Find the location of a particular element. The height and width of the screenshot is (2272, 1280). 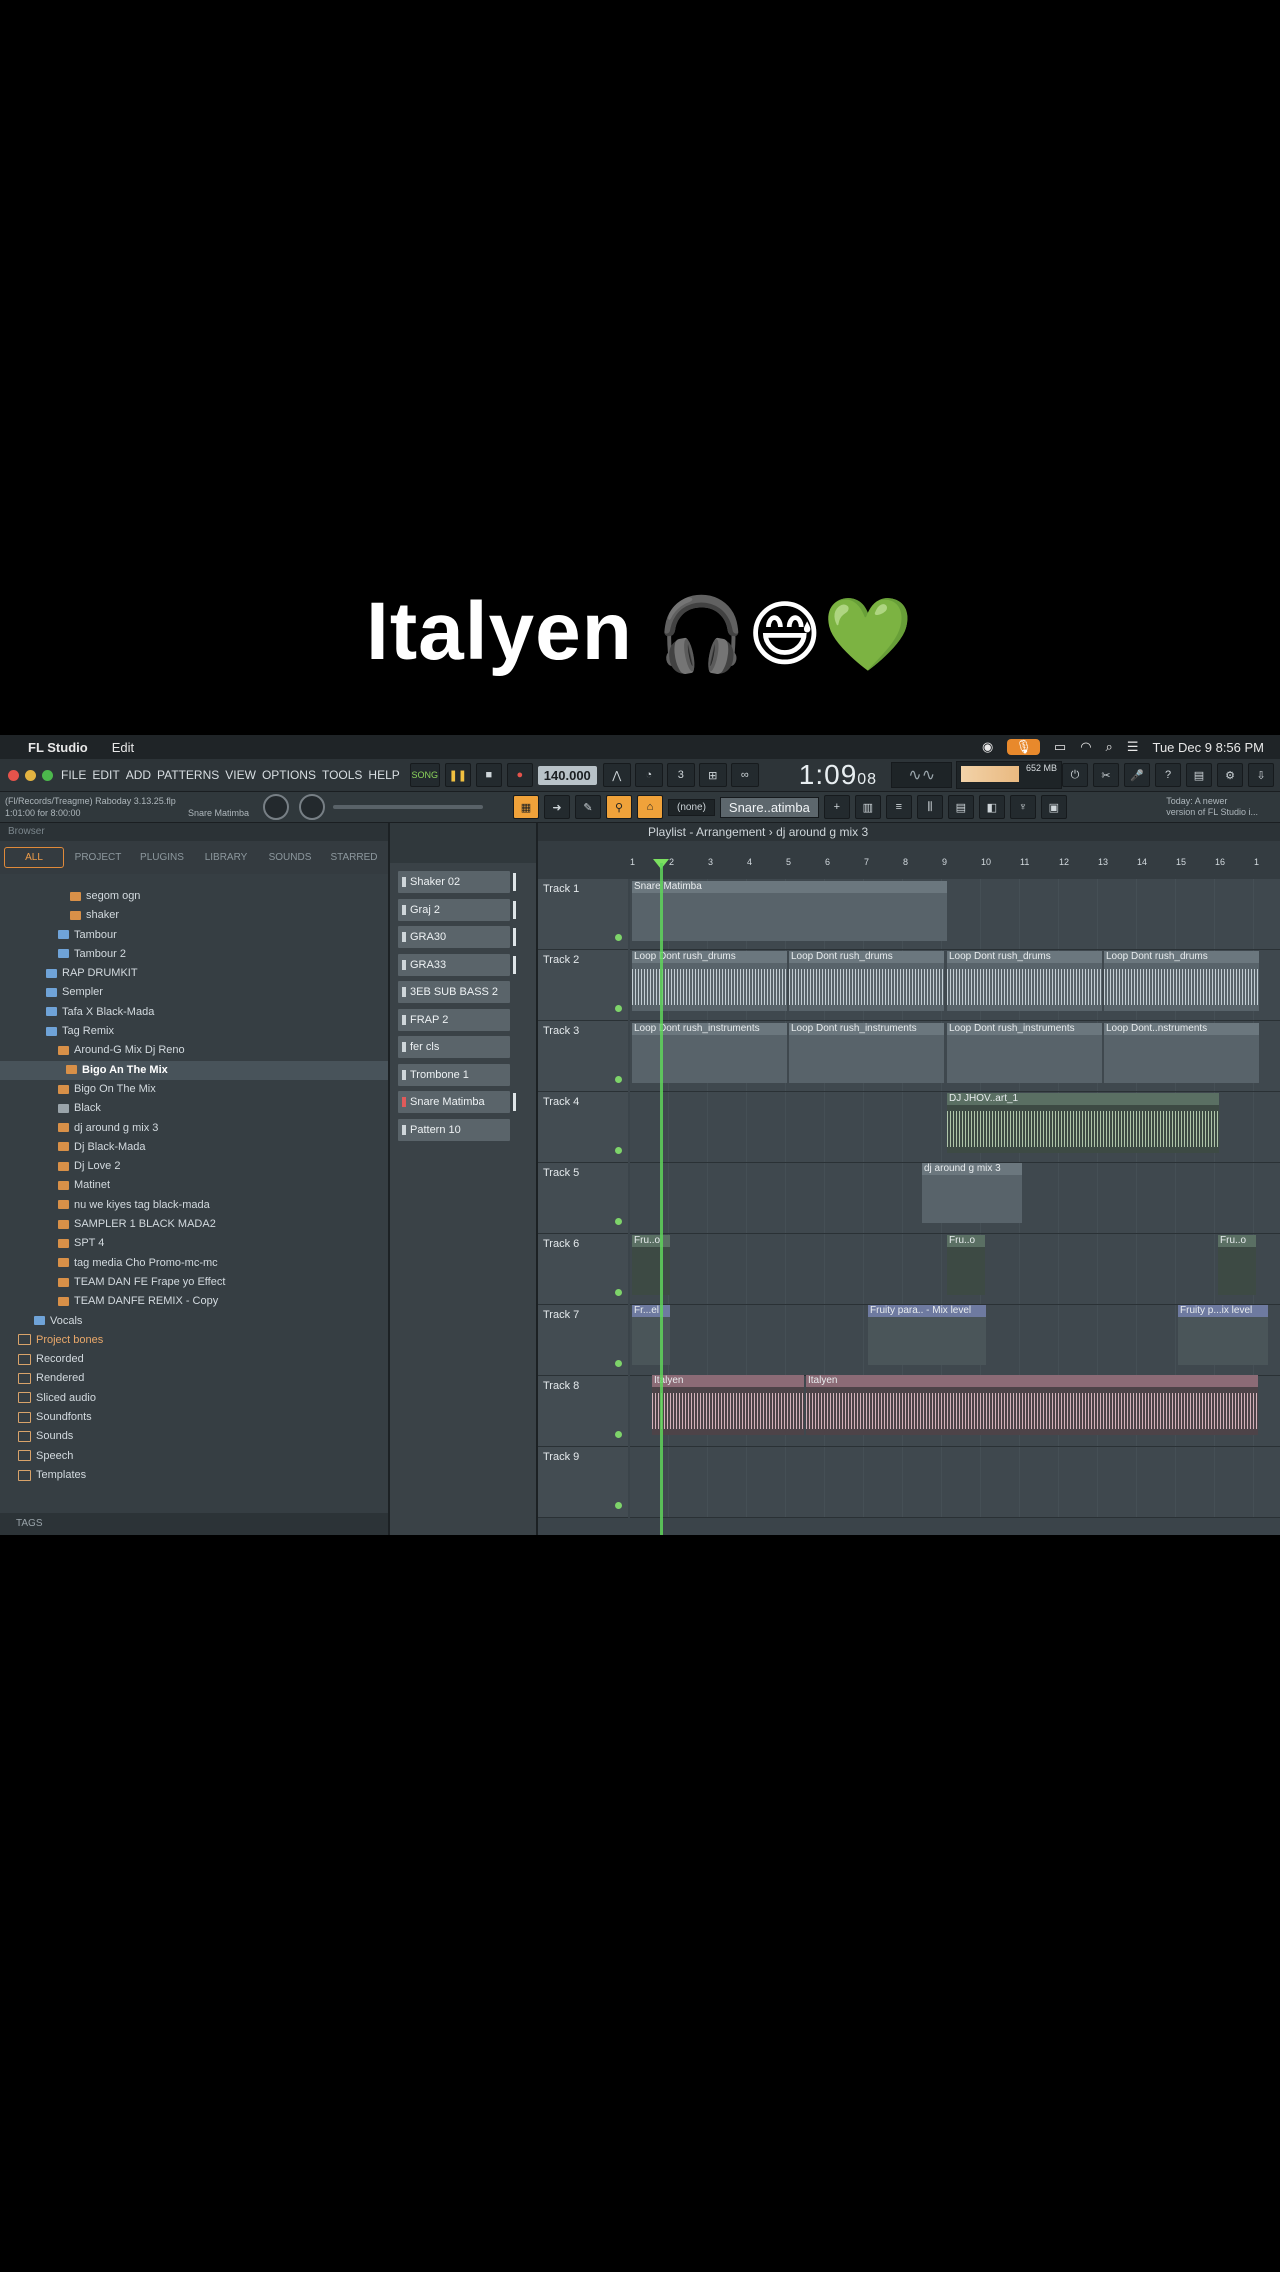

stop-button: ■ is located at coordinates (488, 775).